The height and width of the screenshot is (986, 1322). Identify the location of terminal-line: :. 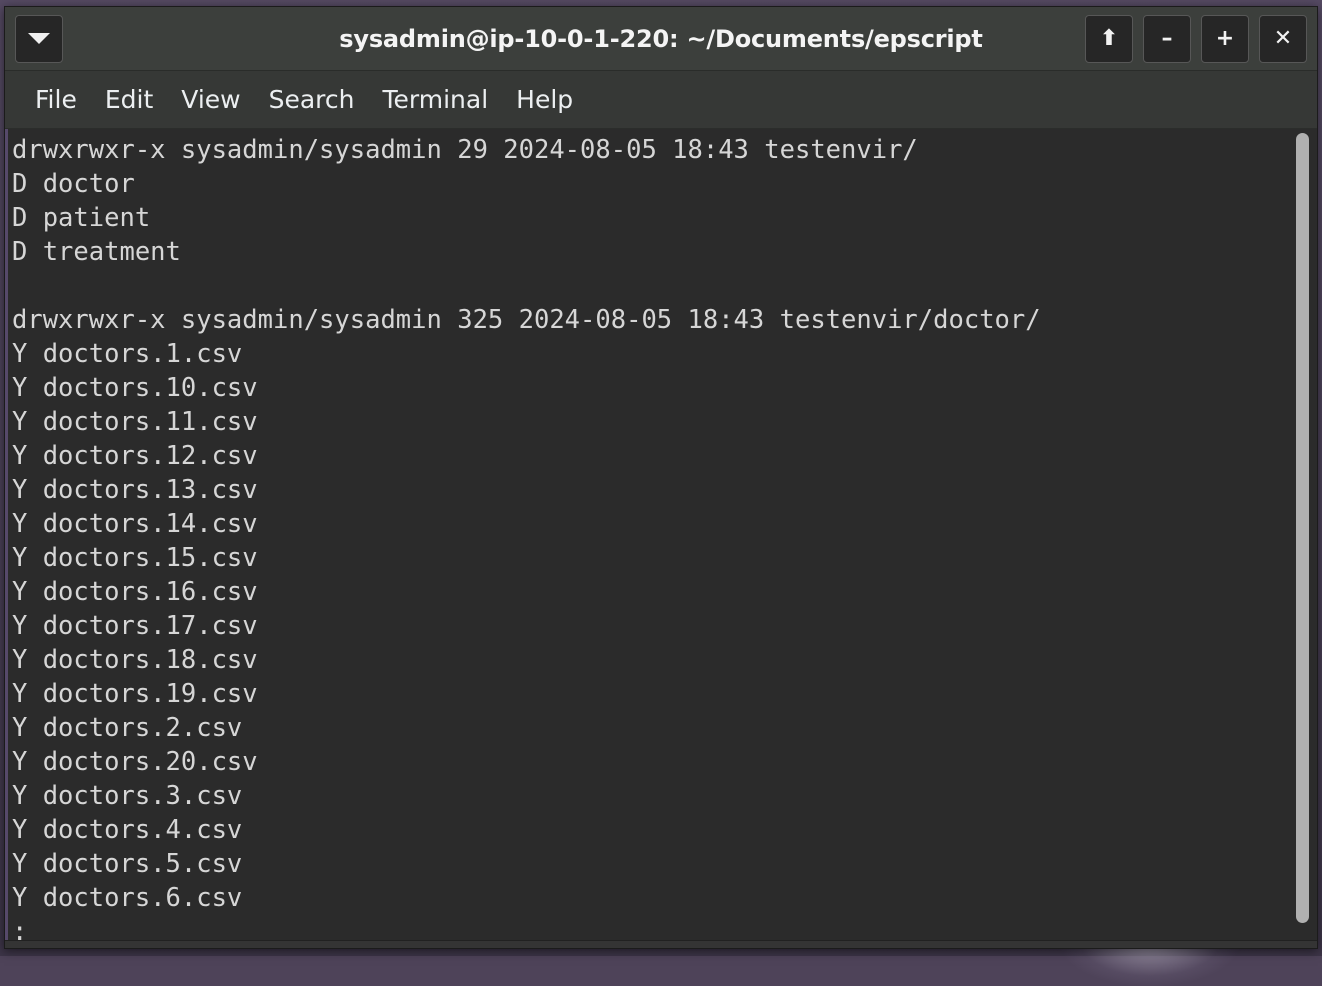
(651, 927).